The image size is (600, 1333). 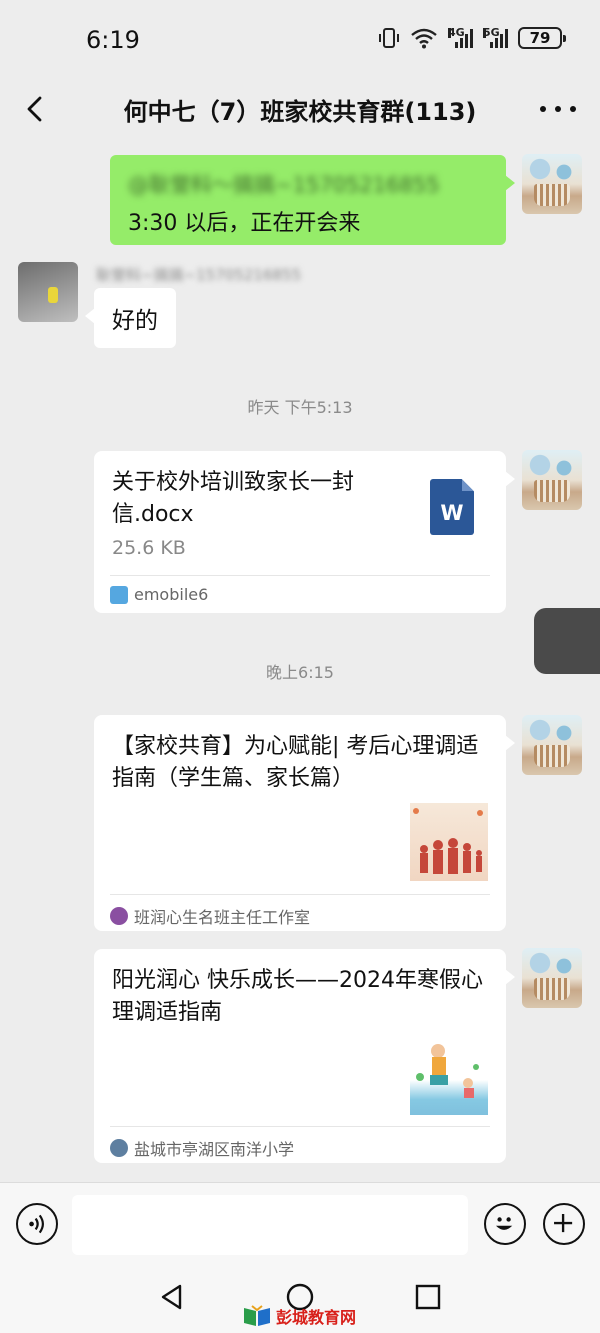 I want to click on message-input, so click(x=270, y=1225).